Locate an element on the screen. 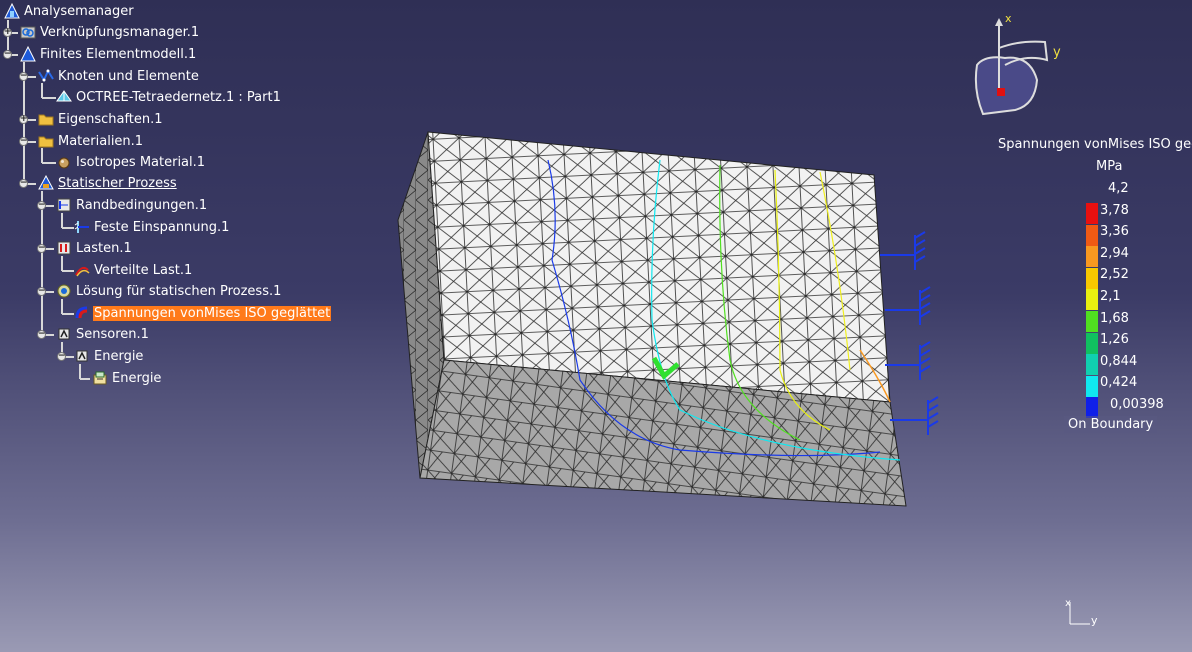 Image resolution: width=1192 pixels, height=652 pixels. tree-node-label: Lasten.1 is located at coordinates (104, 248).